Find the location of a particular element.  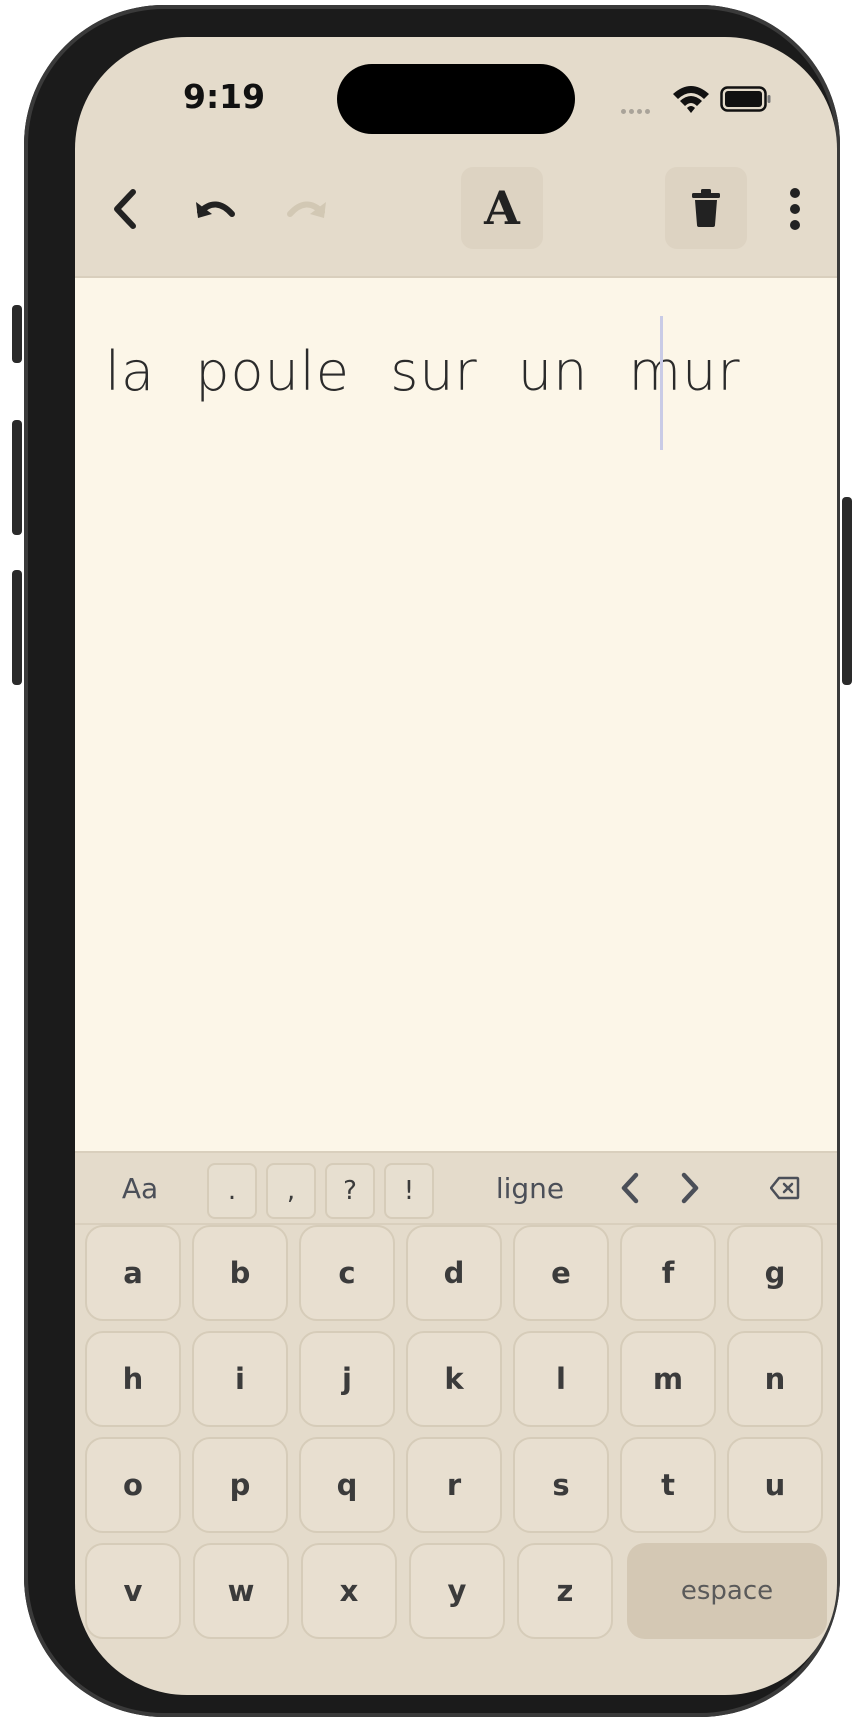

redo-button is located at coordinates (307, 209).